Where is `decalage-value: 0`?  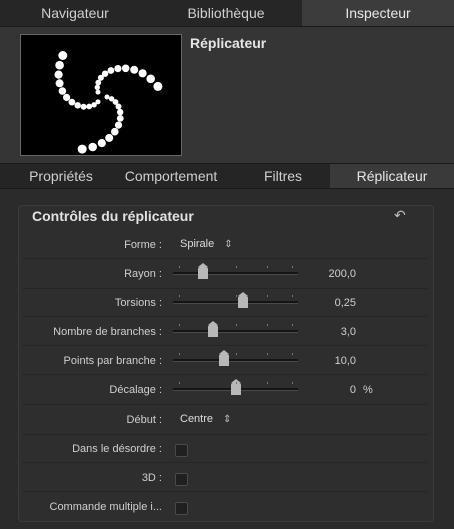 decalage-value: 0 is located at coordinates (328, 390).